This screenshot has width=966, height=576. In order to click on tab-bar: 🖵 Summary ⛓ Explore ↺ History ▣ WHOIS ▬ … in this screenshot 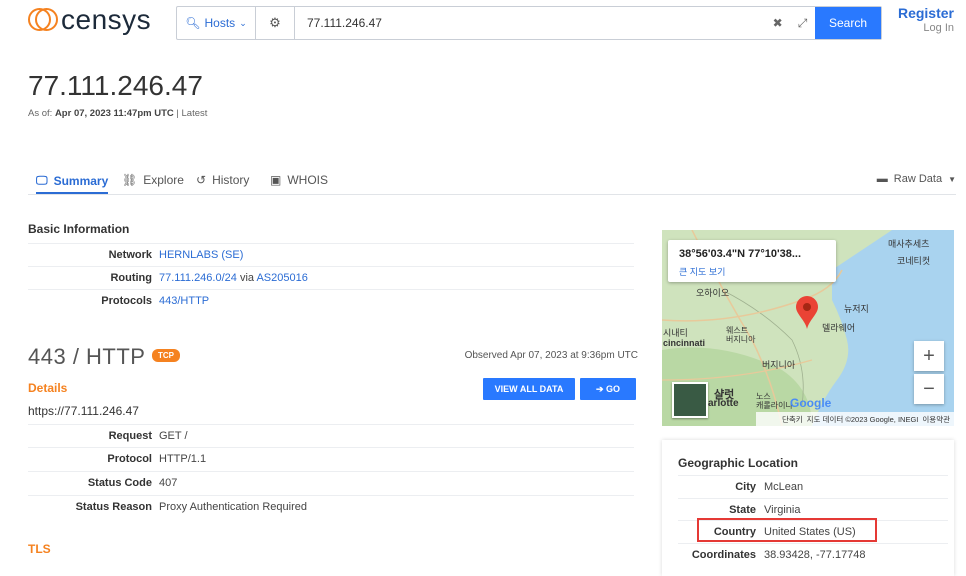, I will do `click(492, 183)`.